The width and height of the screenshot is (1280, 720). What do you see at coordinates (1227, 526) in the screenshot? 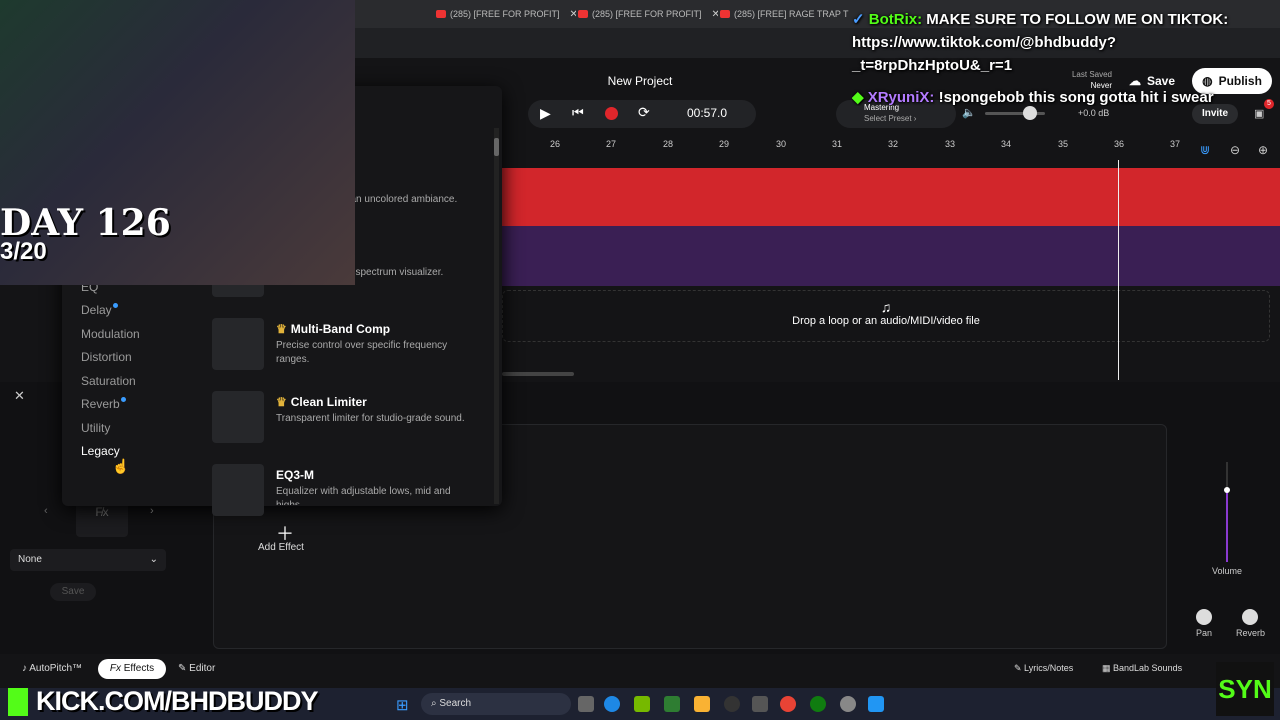
I see `volume-fill` at bounding box center [1227, 526].